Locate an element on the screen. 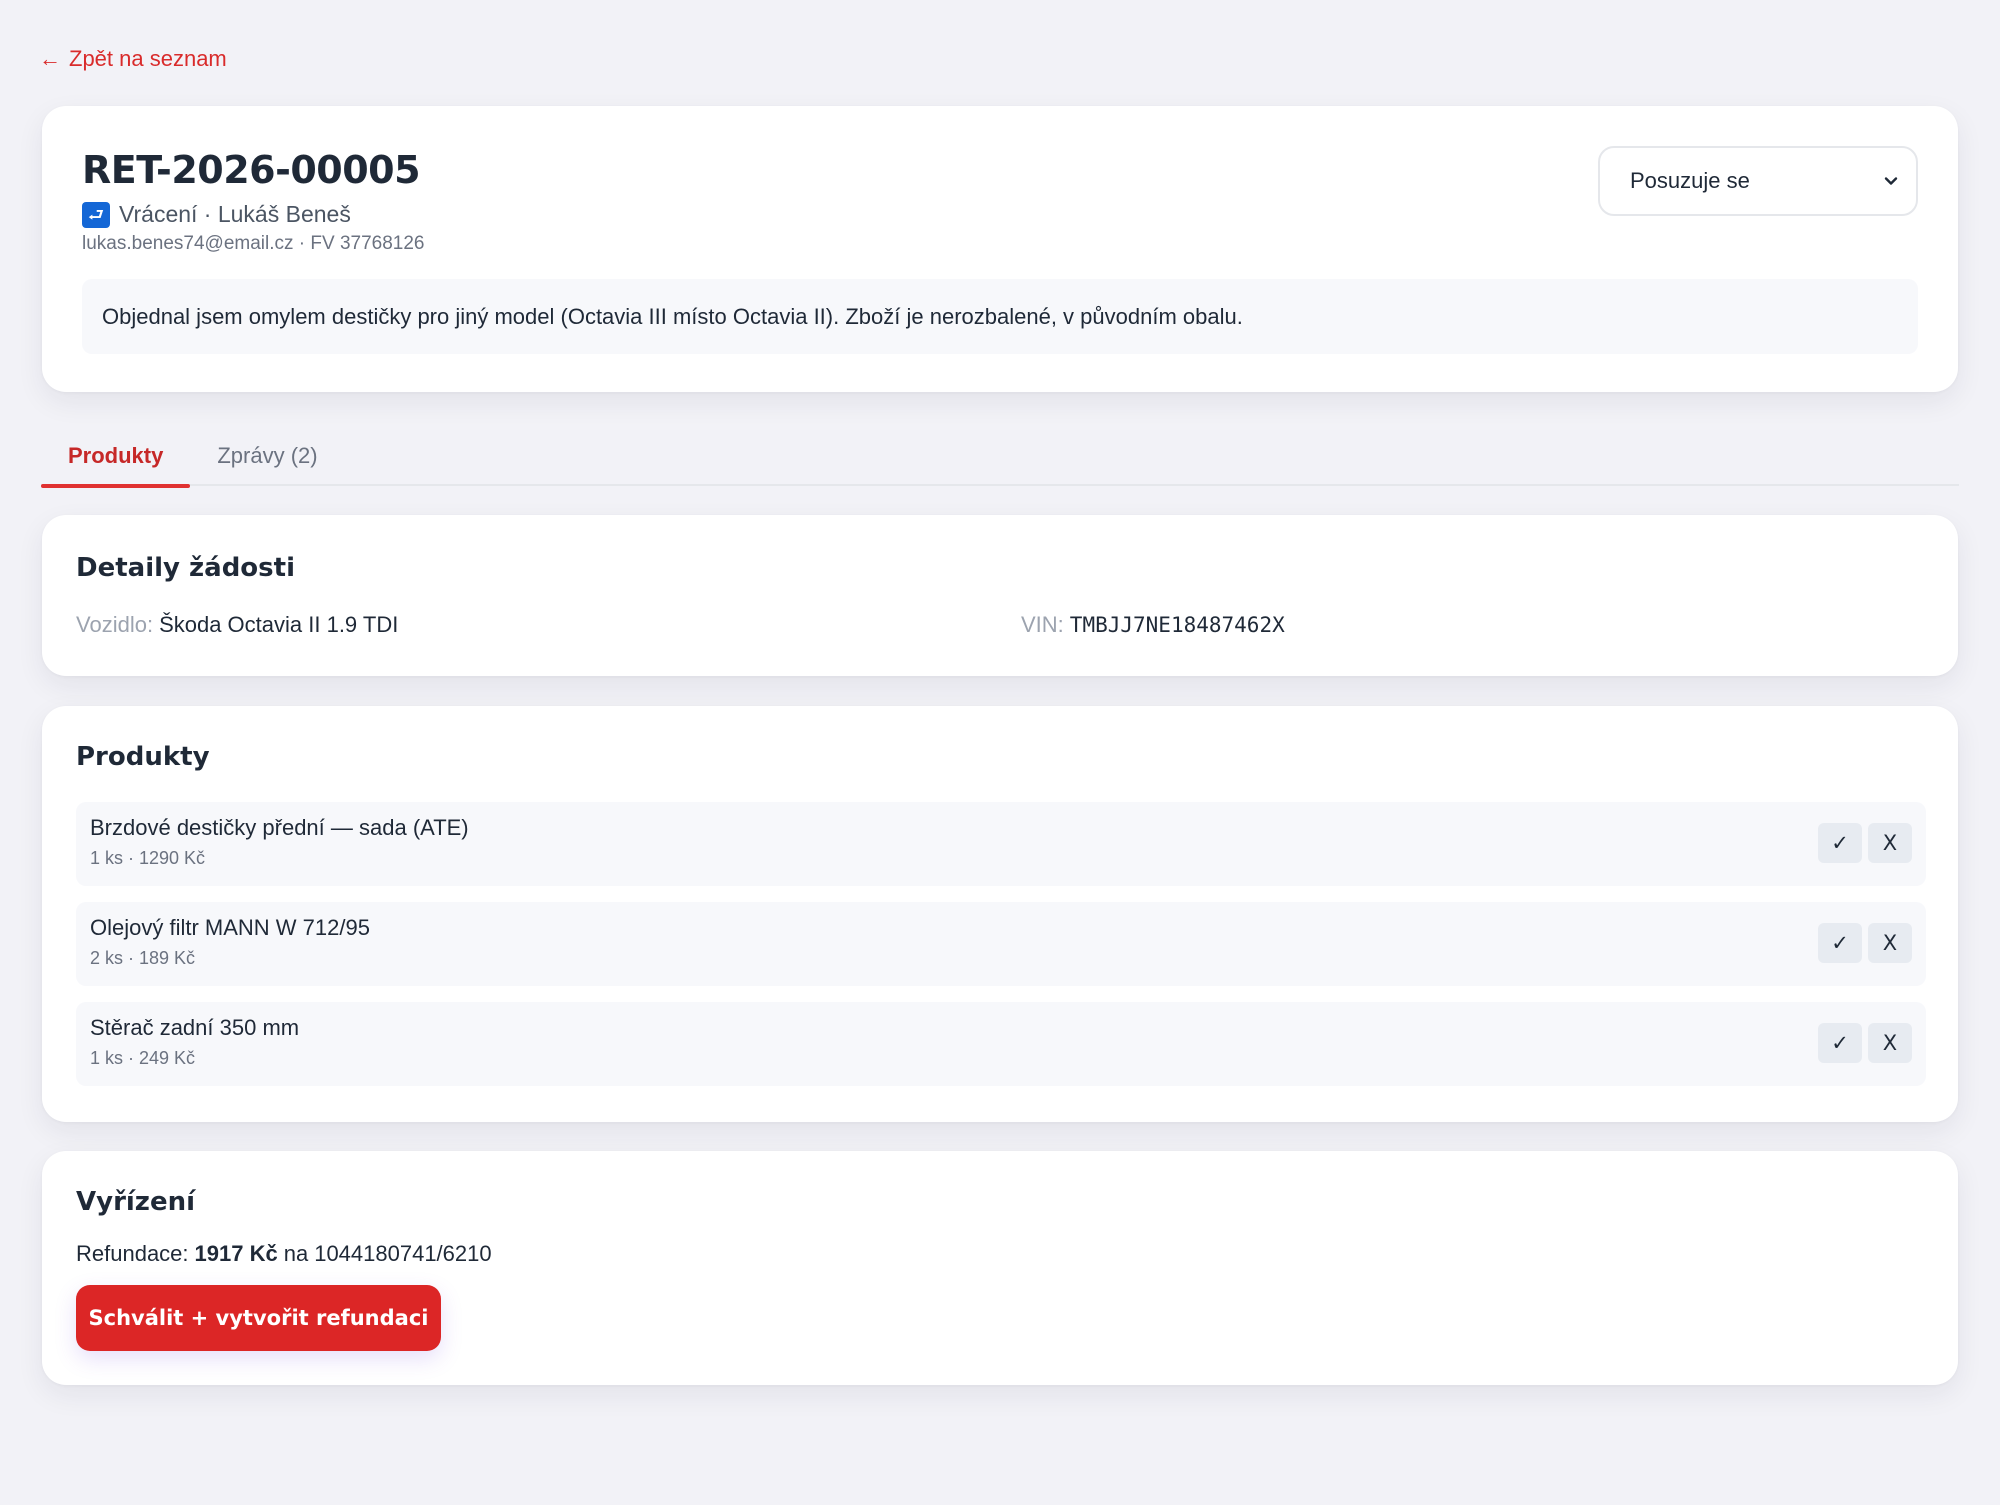 This screenshot has width=2000, height=1505. resolution-title: Vyřízení is located at coordinates (135, 1202).